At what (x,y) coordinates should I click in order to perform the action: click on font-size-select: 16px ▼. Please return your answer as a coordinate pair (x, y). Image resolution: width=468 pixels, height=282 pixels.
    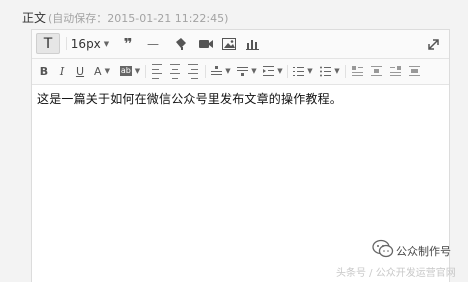
    Looking at the image, I should click on (90, 43).